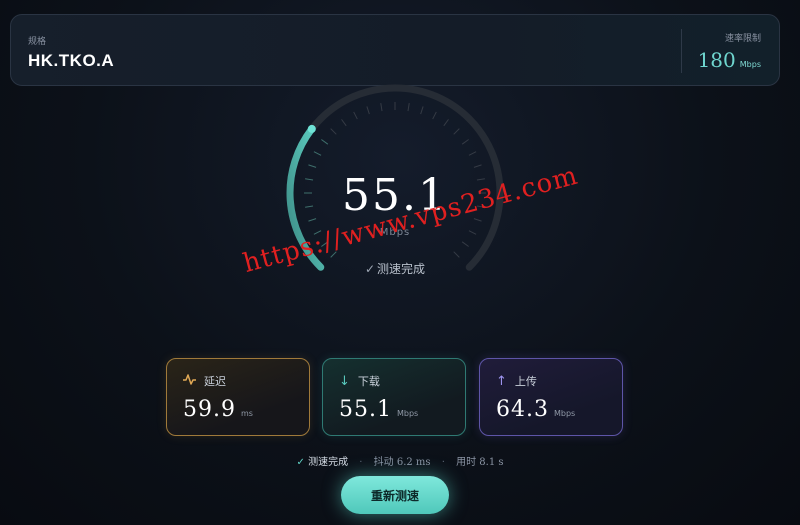 This screenshot has height=525, width=800. I want to click on arrow-down-icon: ↓, so click(344, 381).